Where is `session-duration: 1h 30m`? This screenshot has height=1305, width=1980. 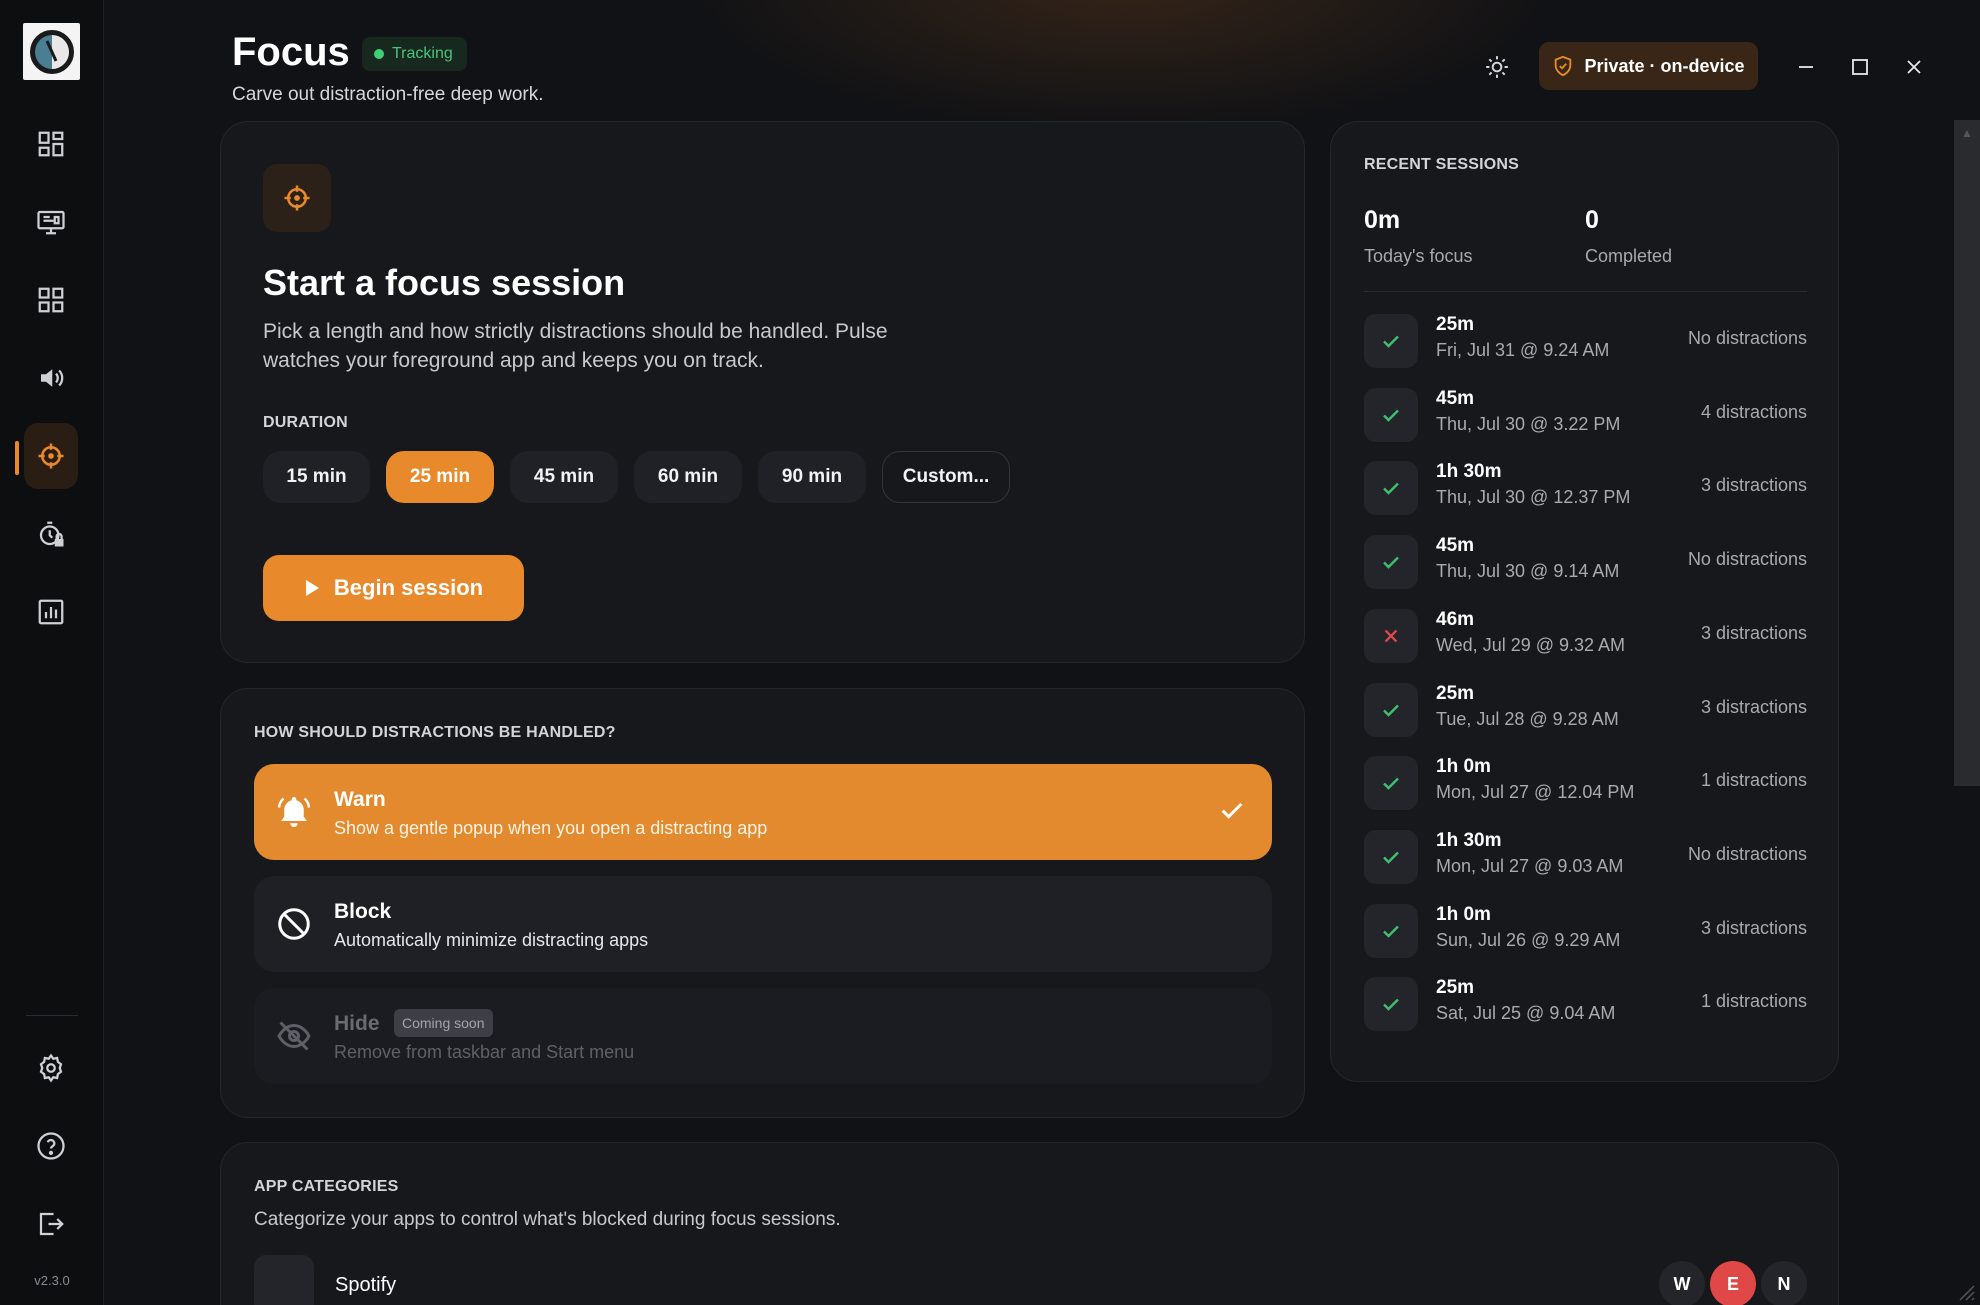 session-duration: 1h 30m is located at coordinates (1469, 840).